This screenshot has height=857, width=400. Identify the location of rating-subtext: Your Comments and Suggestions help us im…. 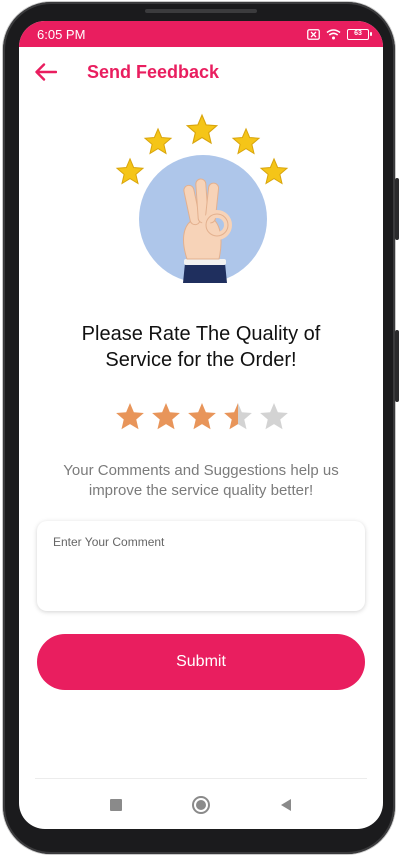
(201, 480).